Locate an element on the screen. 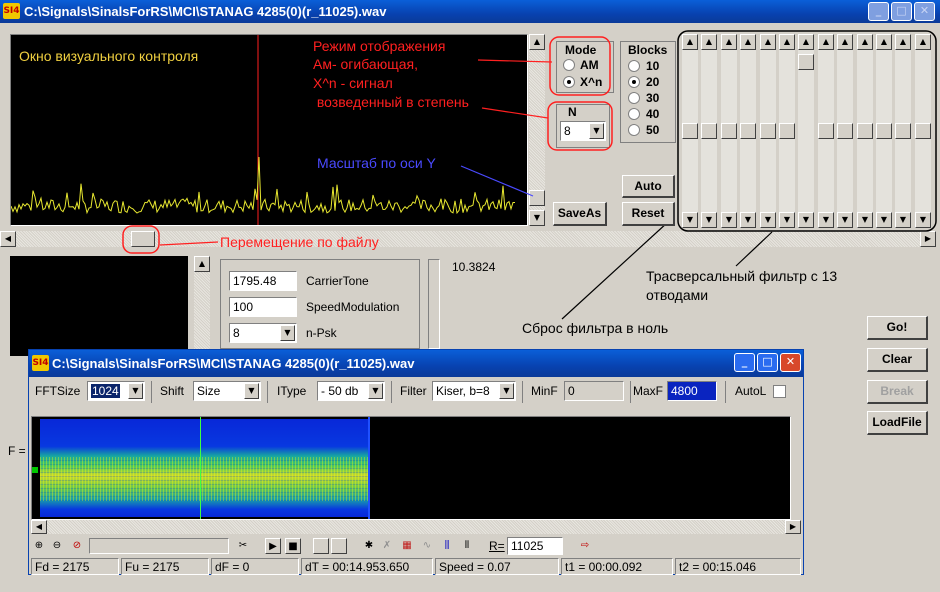 The image size is (940, 592). npsk-select: 8 ▼ is located at coordinates (263, 333).